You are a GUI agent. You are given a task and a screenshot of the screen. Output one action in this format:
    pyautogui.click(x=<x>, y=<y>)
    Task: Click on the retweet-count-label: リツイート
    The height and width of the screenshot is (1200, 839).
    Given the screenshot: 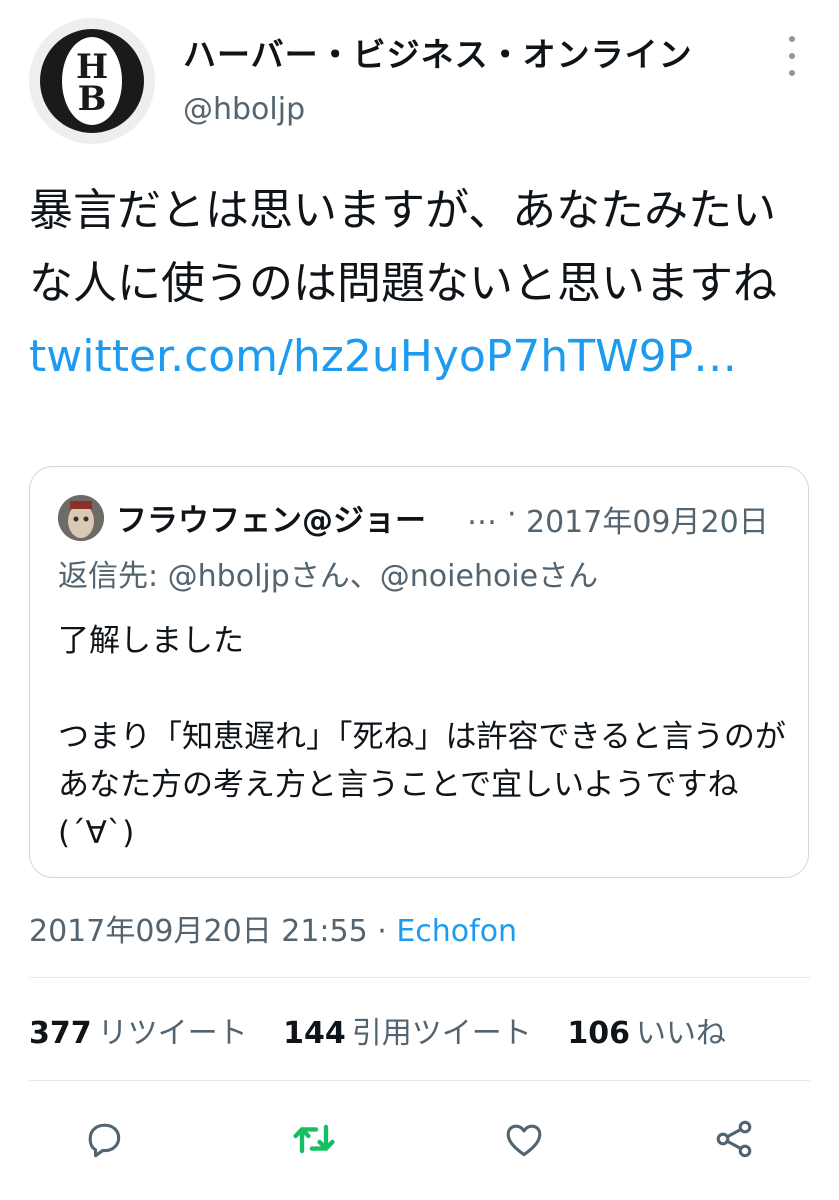 What is the action you would take?
    pyautogui.click(x=172, y=1033)
    